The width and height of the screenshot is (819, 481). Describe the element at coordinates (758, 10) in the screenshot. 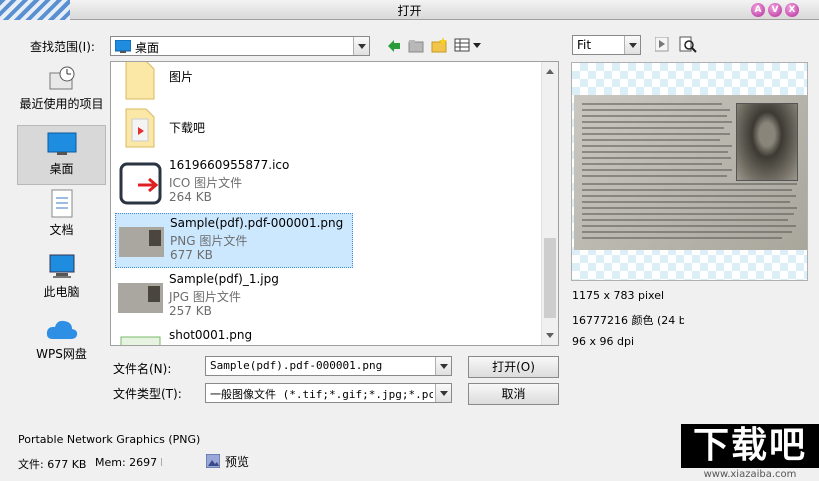

I see `minimize-button: A` at that location.